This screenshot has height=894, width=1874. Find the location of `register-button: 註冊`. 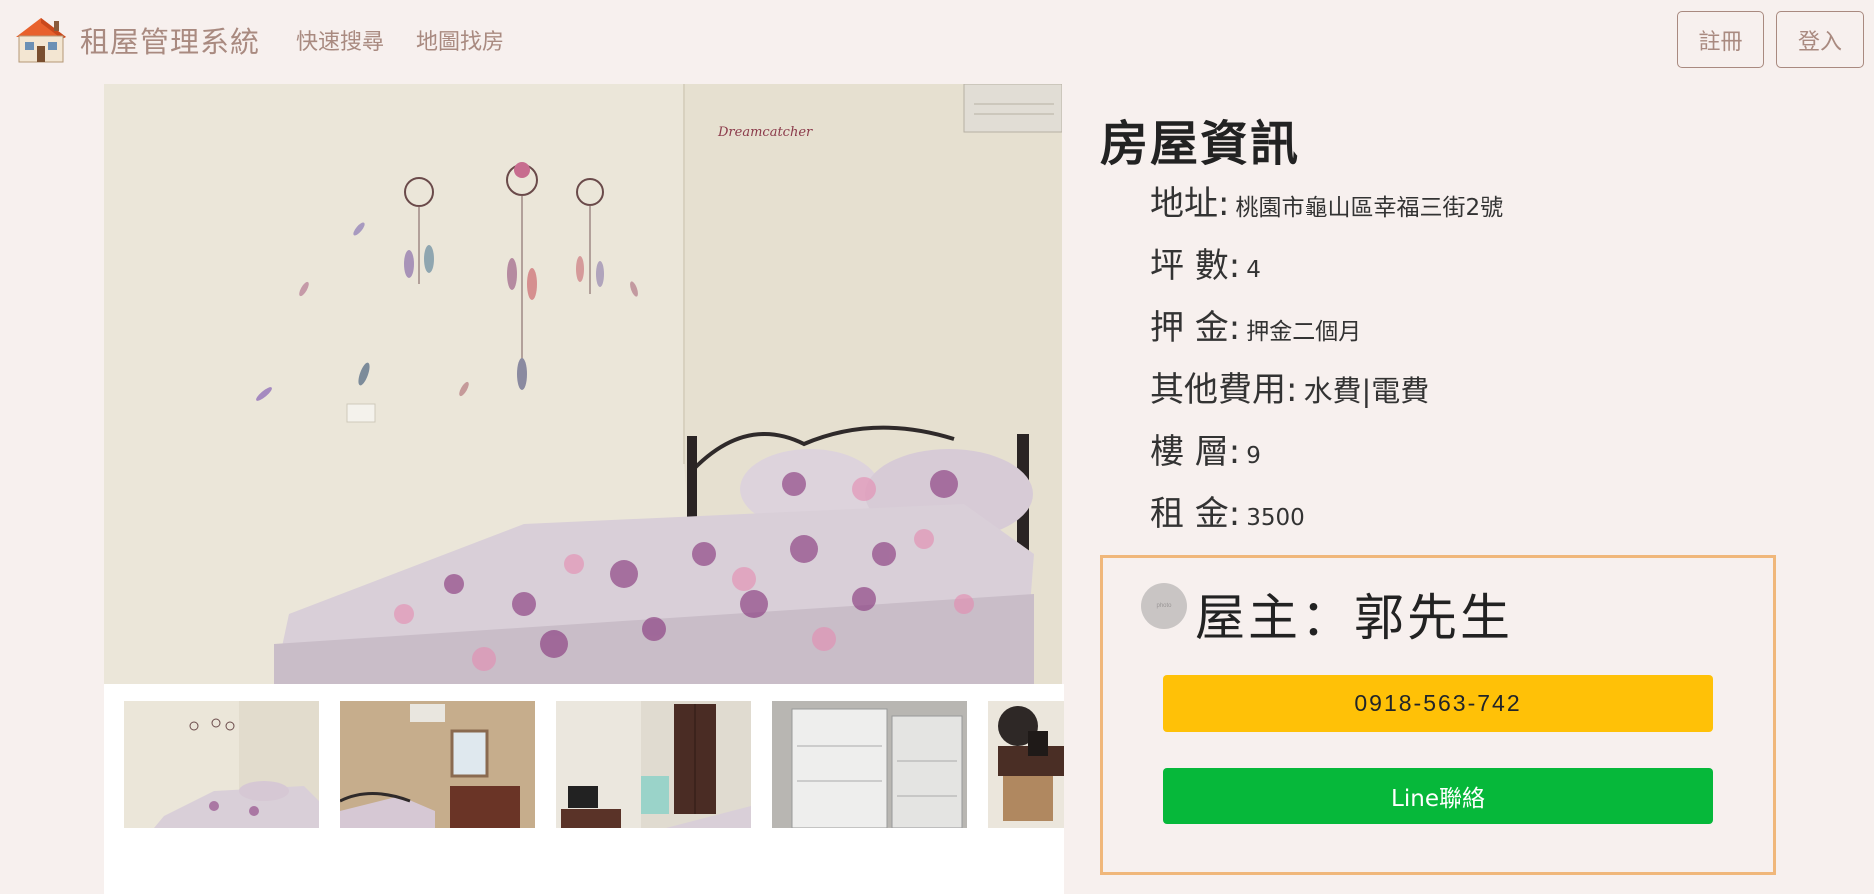

register-button: 註冊 is located at coordinates (1720, 39).